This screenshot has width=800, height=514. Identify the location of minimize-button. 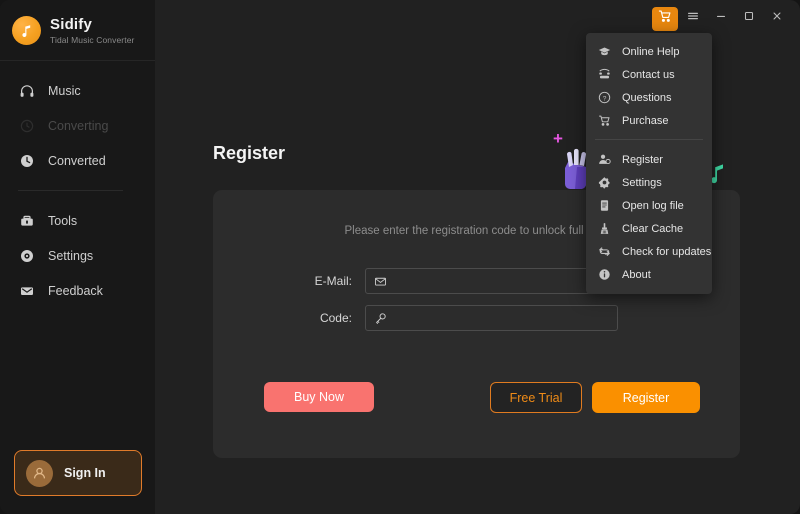
(721, 19).